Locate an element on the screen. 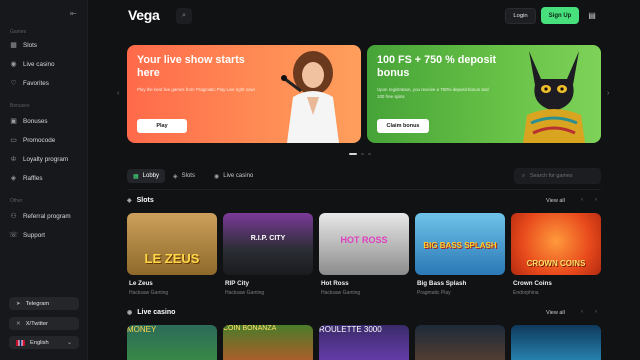 The width and height of the screenshot is (640, 360). crown-icon: ♔ is located at coordinates (13, 159).